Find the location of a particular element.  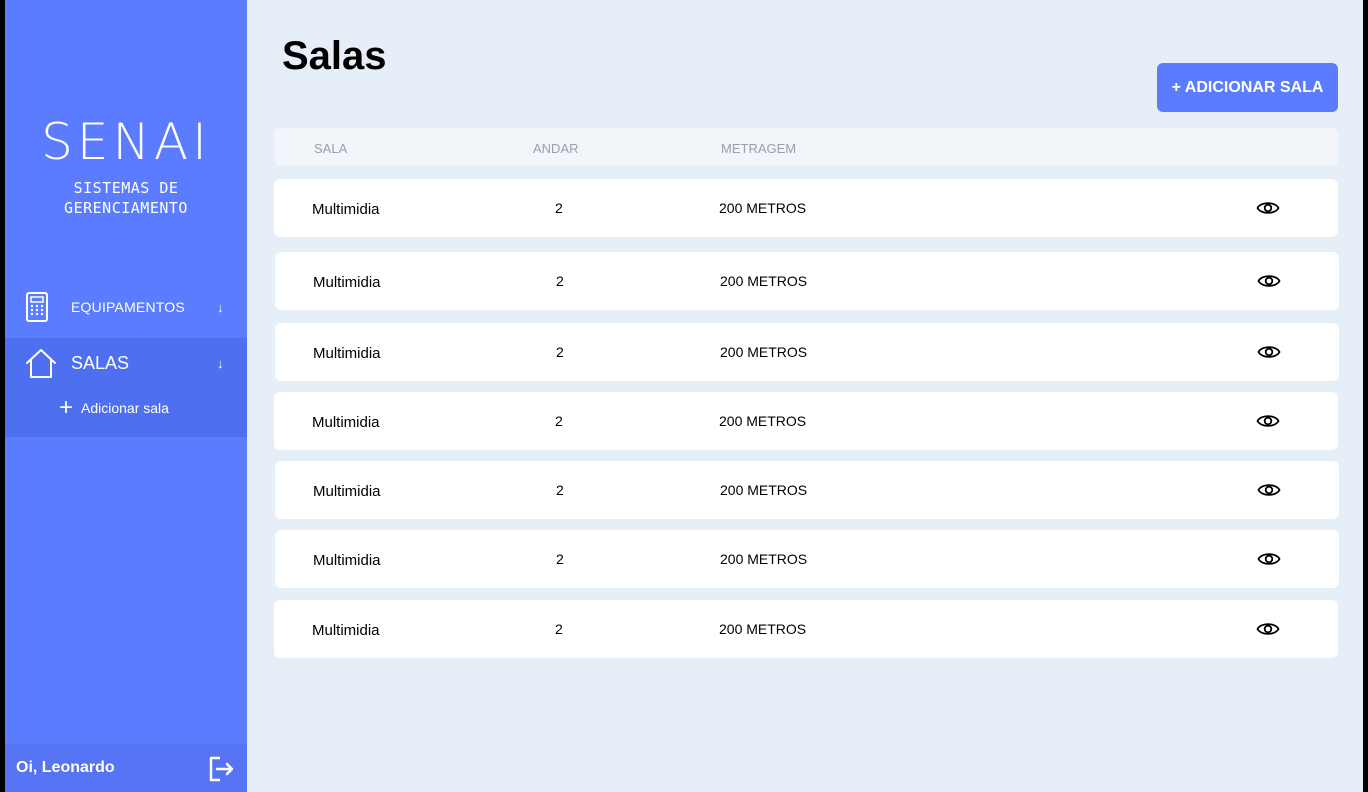

sidebar-subitem-label: Adicionar sala is located at coordinates (125, 408).